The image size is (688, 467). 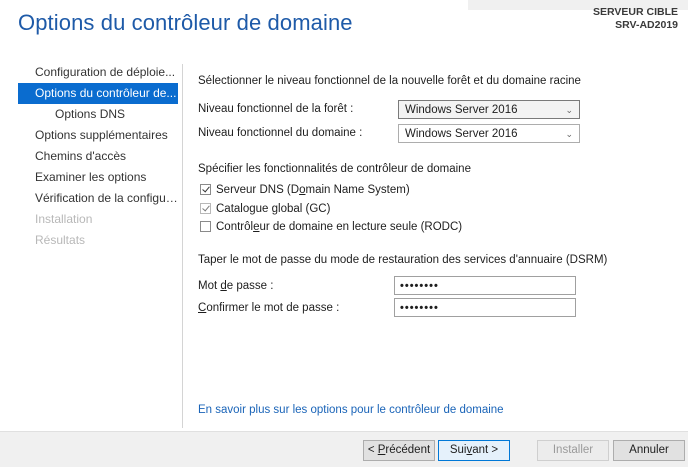 I want to click on target-server: SERVEUR CIBLE SRV-AD2019, so click(x=635, y=19).